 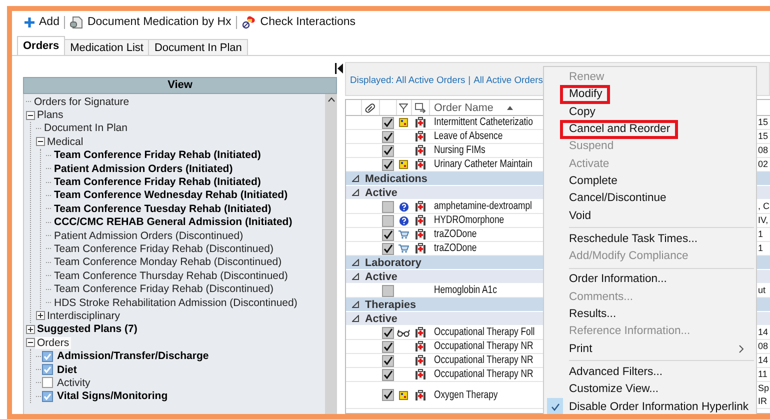 What do you see at coordinates (67, 370) in the screenshot?
I see `tree-item: Diet` at bounding box center [67, 370].